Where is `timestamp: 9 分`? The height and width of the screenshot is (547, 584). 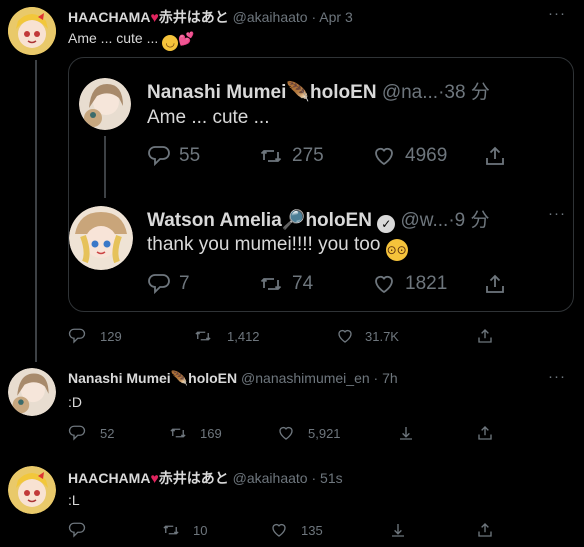
timestamp: 9 分 is located at coordinates (472, 220).